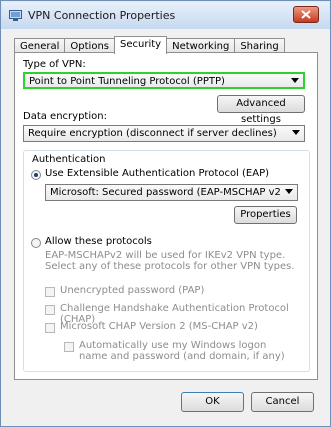 The height and width of the screenshot is (427, 331). What do you see at coordinates (36, 243) in the screenshot?
I see `allow-protocols-radio` at bounding box center [36, 243].